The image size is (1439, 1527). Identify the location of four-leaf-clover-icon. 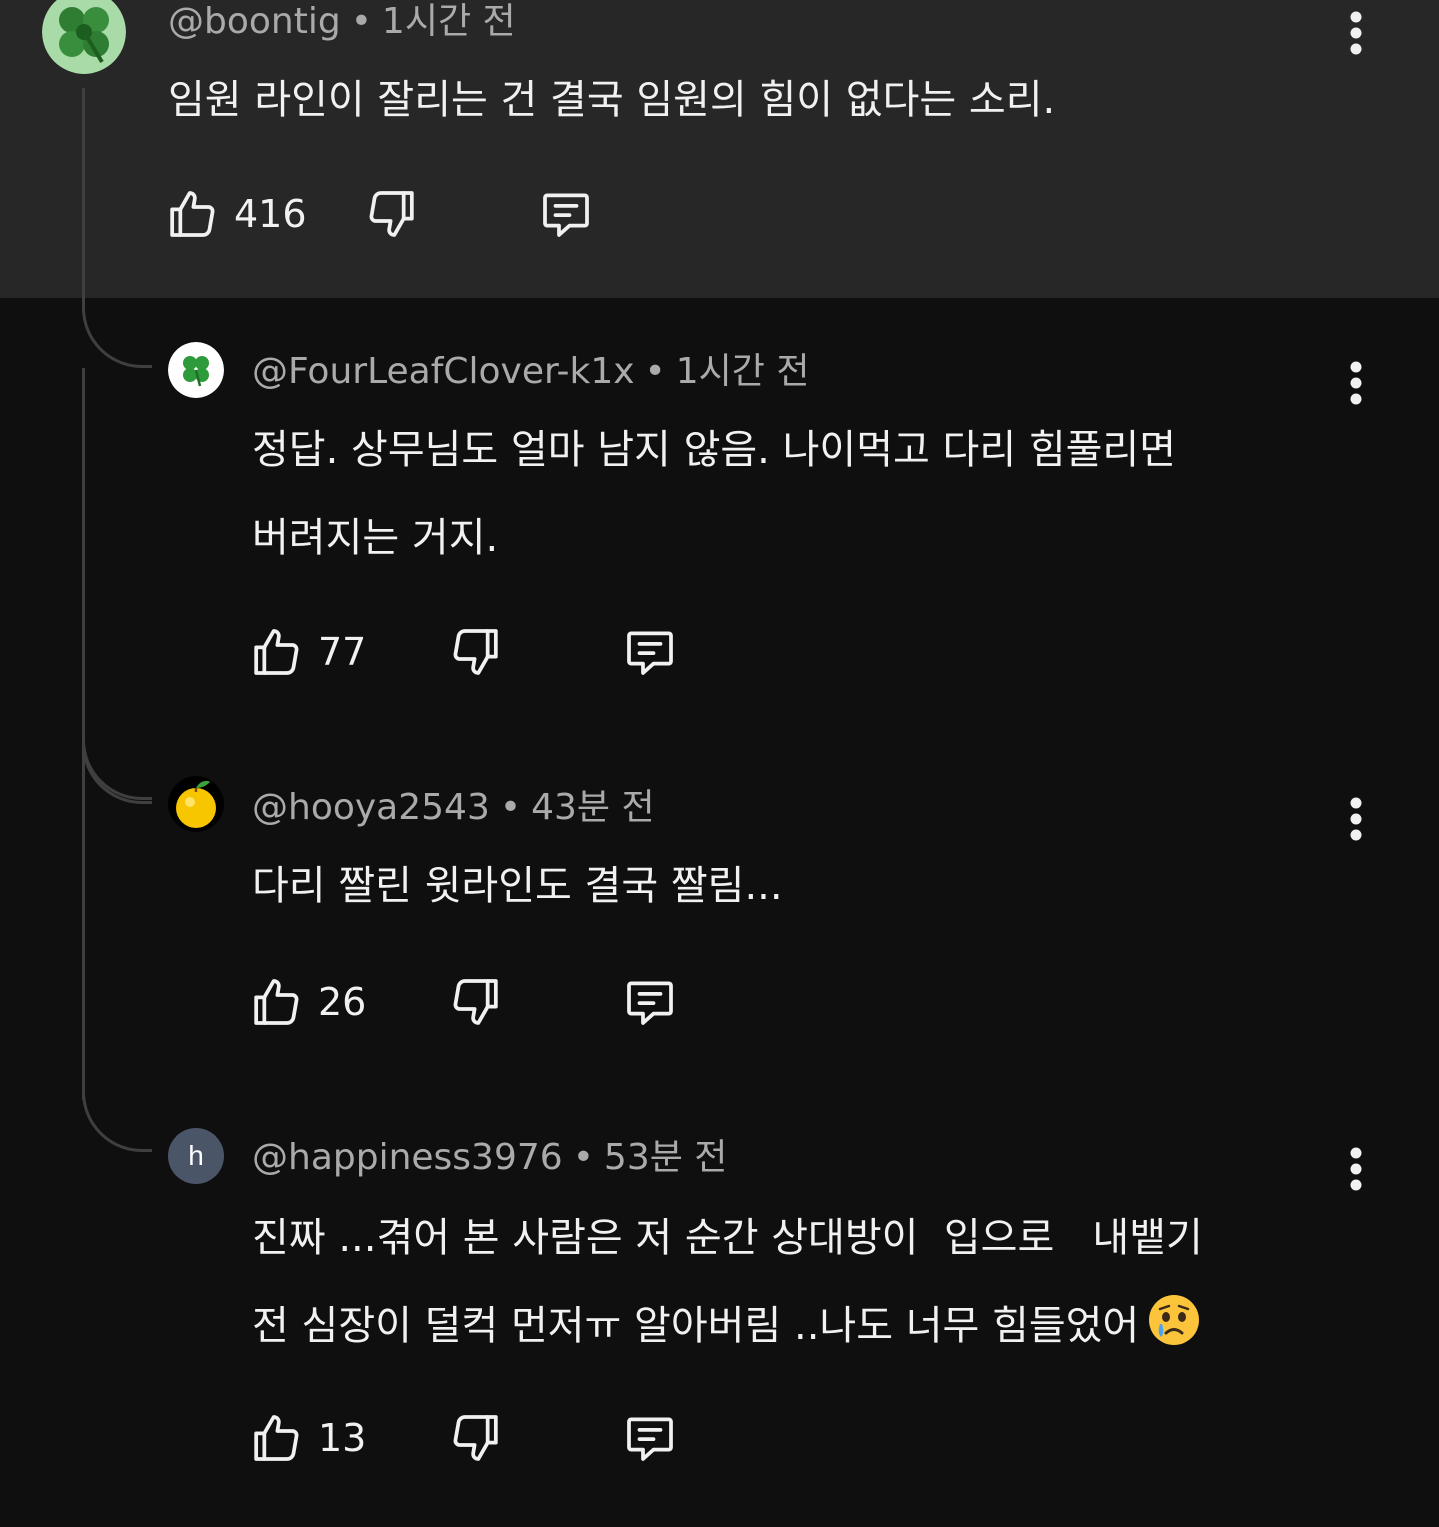
(196, 370).